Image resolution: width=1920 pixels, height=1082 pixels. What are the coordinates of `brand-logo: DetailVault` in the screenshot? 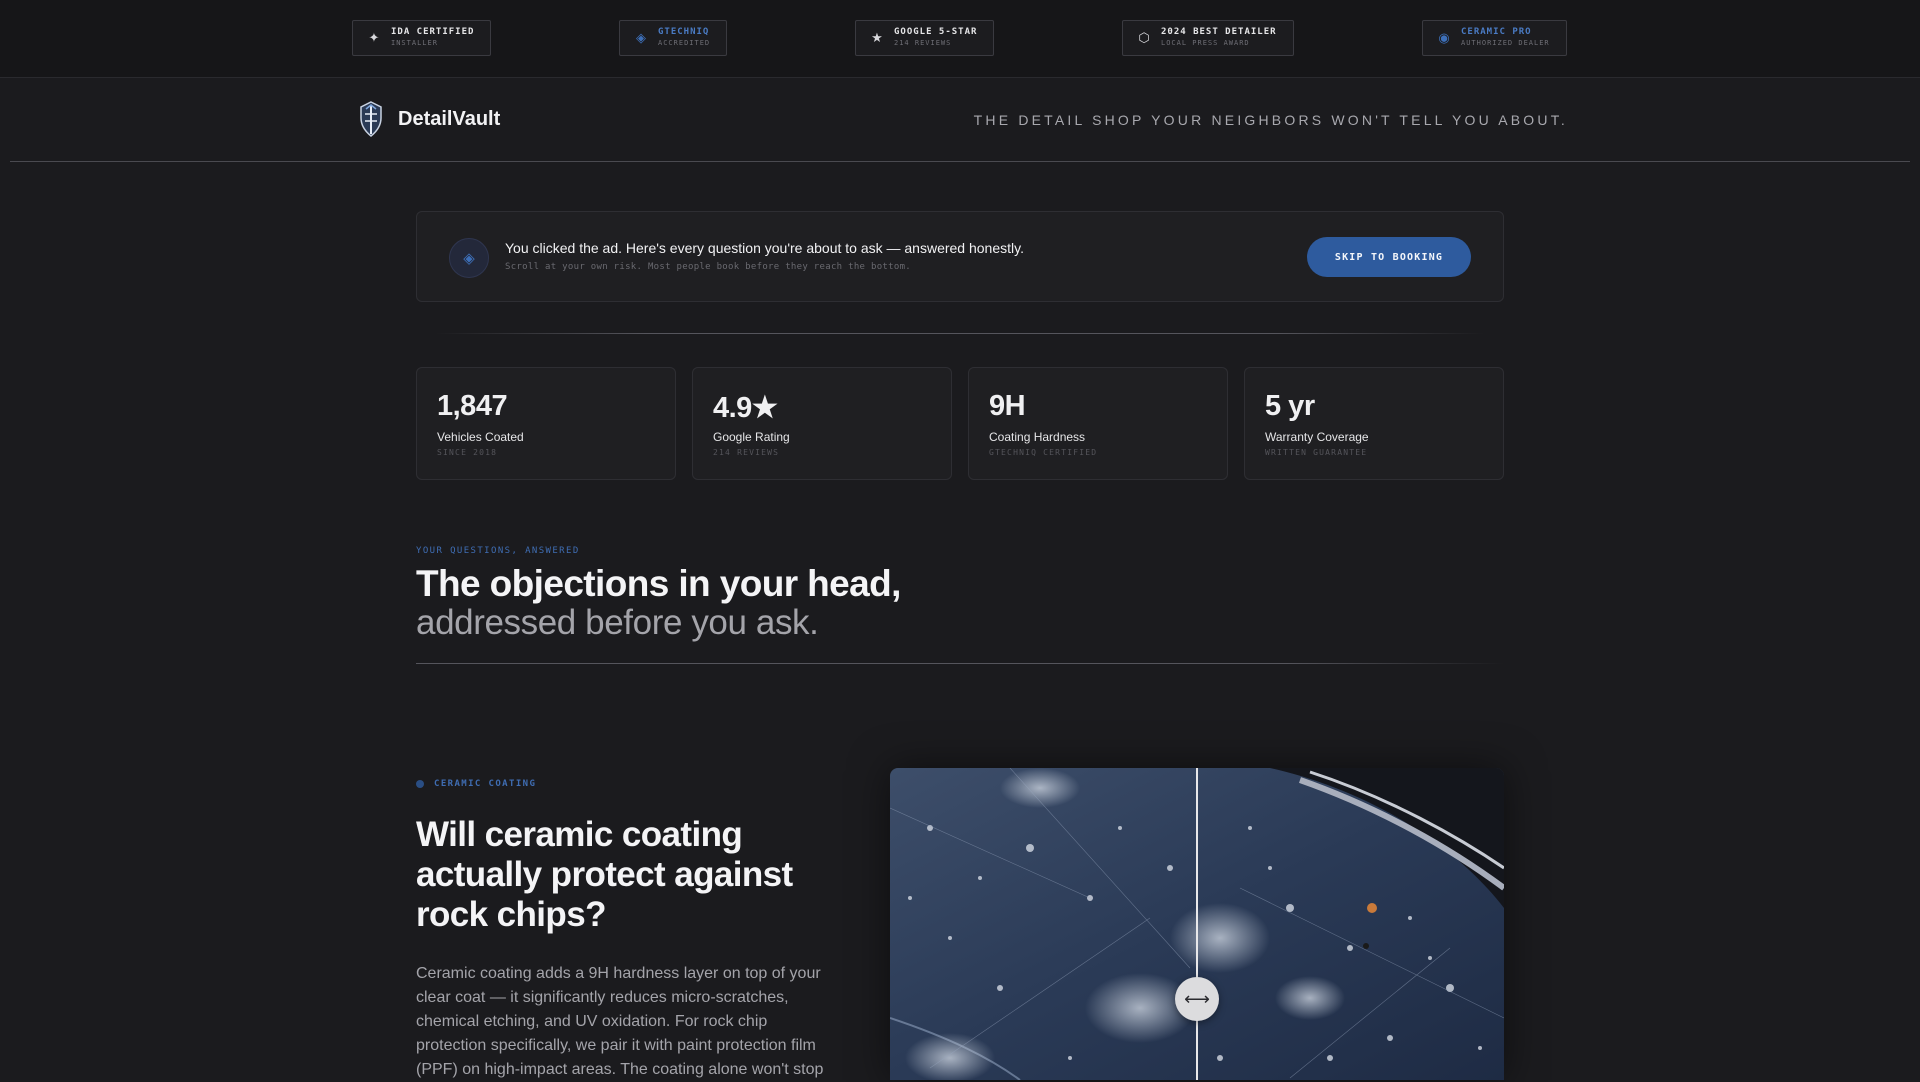 It's located at (428, 119).